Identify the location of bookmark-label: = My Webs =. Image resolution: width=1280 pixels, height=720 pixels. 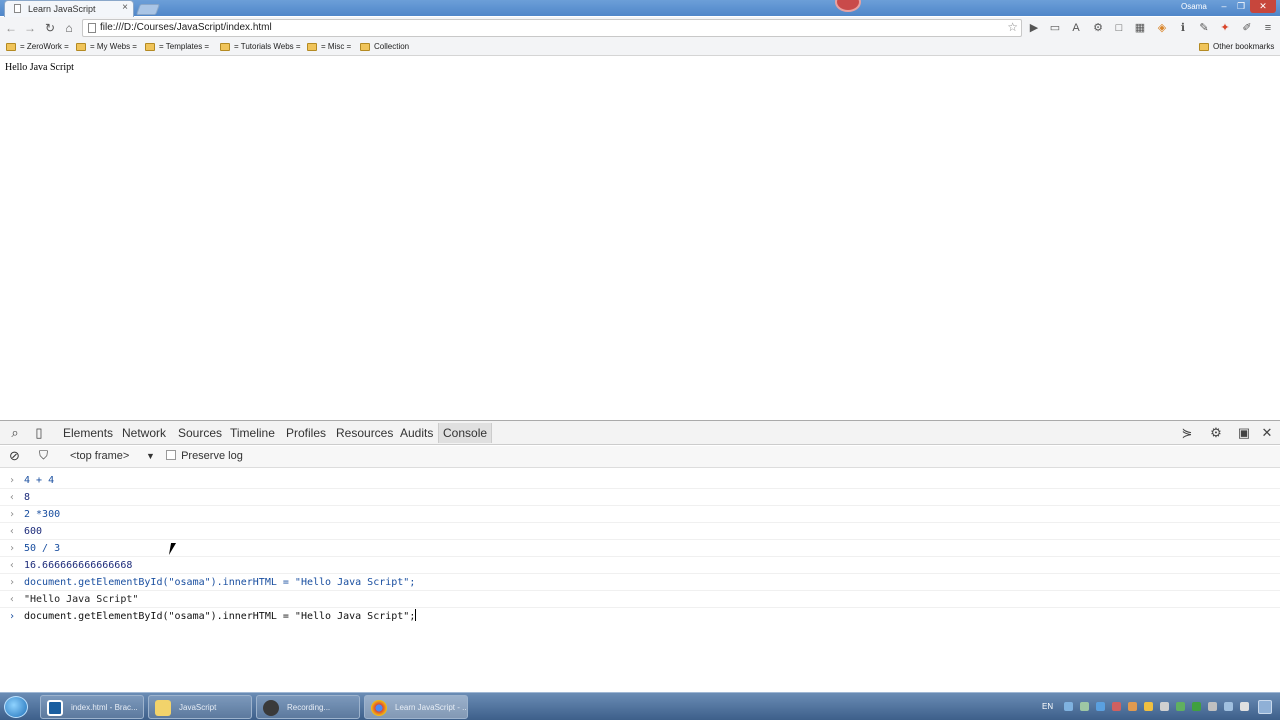
(113, 46).